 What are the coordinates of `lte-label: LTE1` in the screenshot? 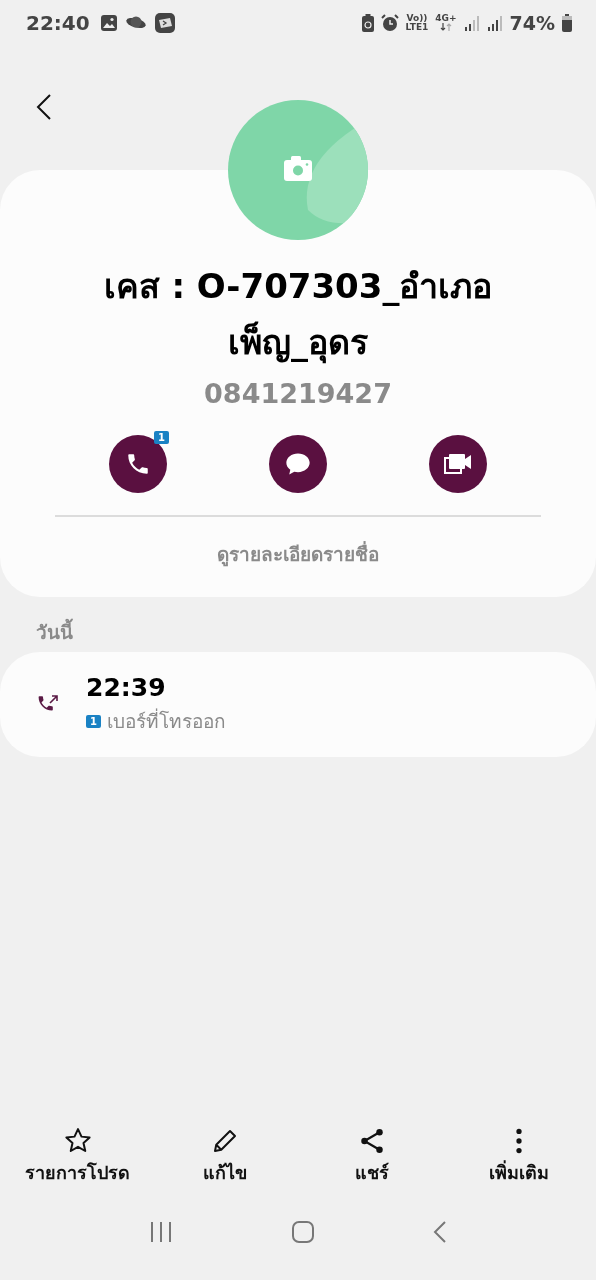 It's located at (417, 27).